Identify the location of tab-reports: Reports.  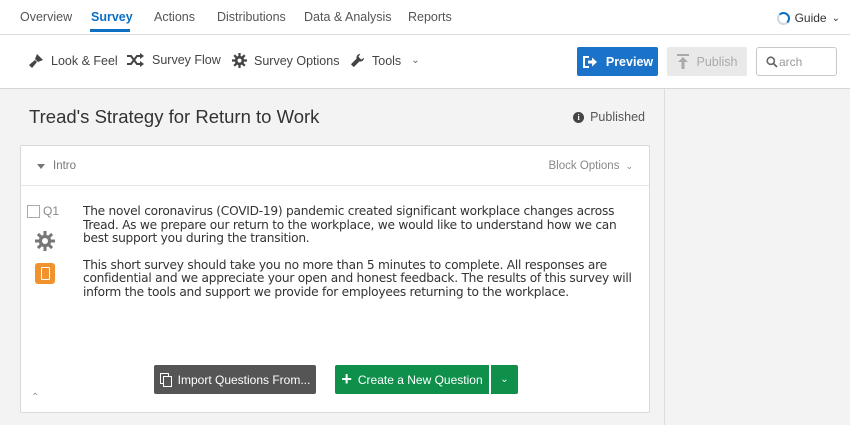
(430, 17).